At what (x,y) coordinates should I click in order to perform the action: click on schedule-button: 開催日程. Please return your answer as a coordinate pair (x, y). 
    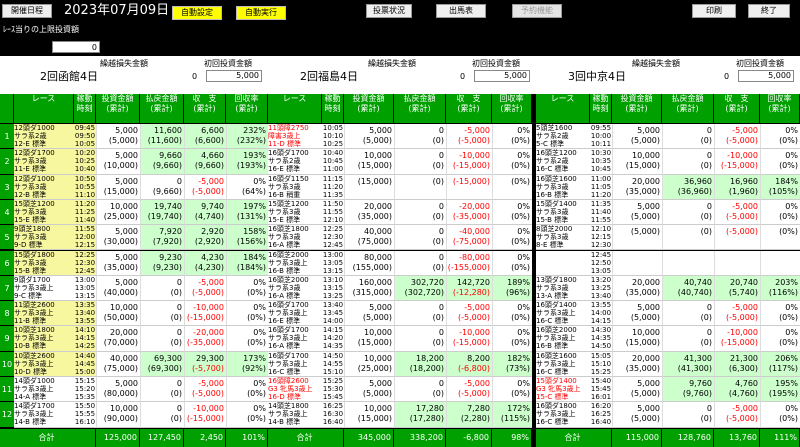
    Looking at the image, I should click on (27, 11).